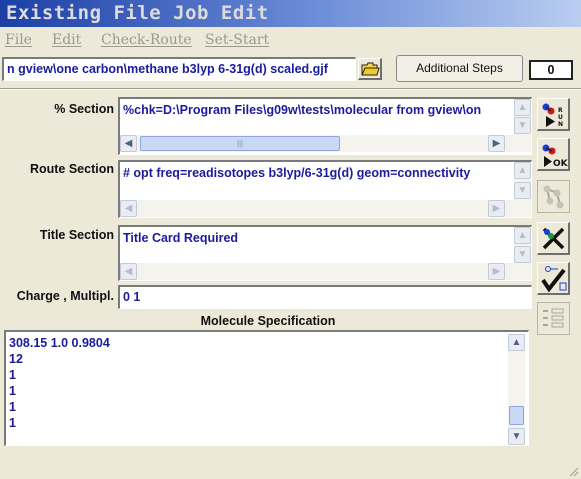 The width and height of the screenshot is (581, 479). What do you see at coordinates (132, 297) in the screenshot?
I see `charge-multiplicity-text: 0 1` at bounding box center [132, 297].